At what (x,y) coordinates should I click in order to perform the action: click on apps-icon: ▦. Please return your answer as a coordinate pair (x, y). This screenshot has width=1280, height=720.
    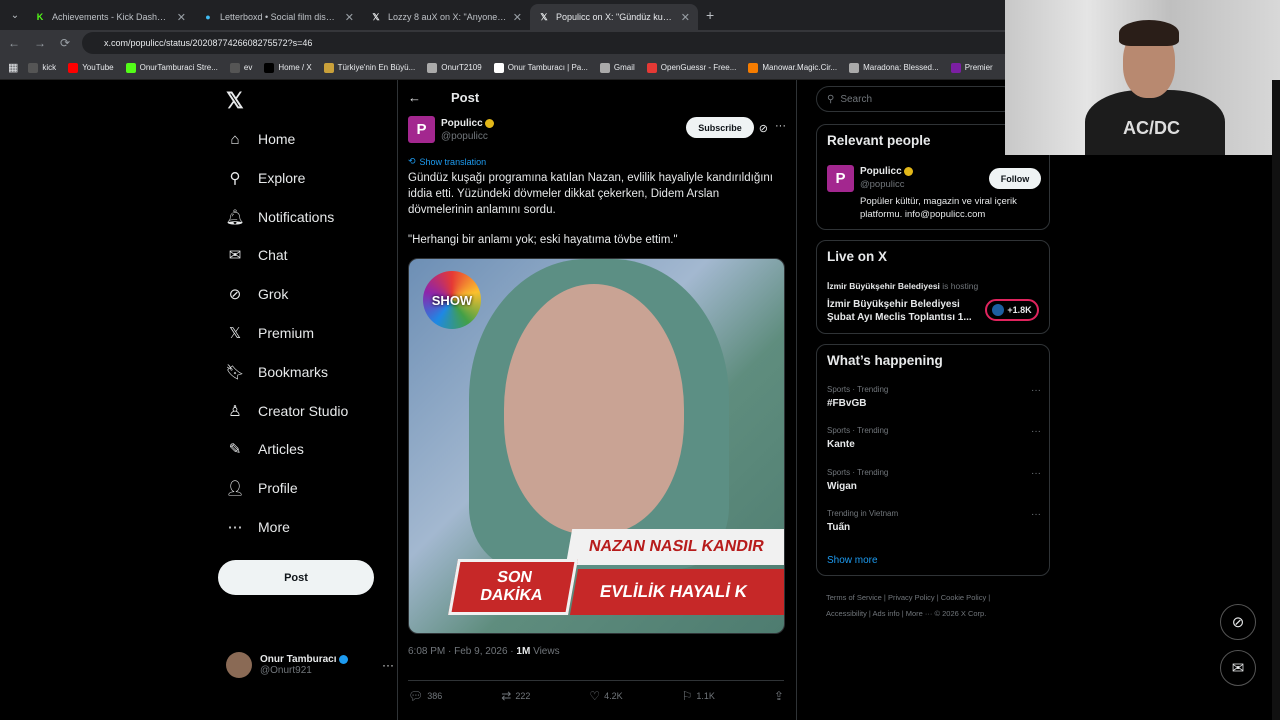
    Looking at the image, I should click on (13, 67).